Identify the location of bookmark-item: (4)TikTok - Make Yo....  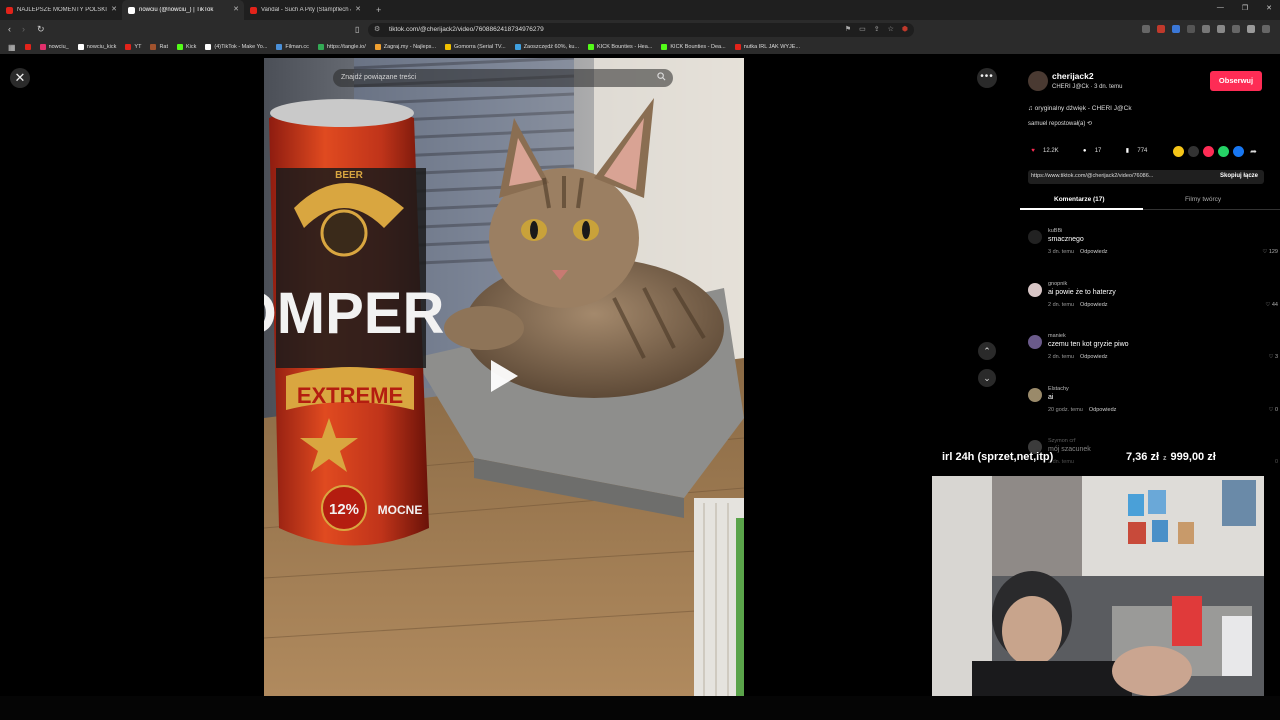
(236, 47).